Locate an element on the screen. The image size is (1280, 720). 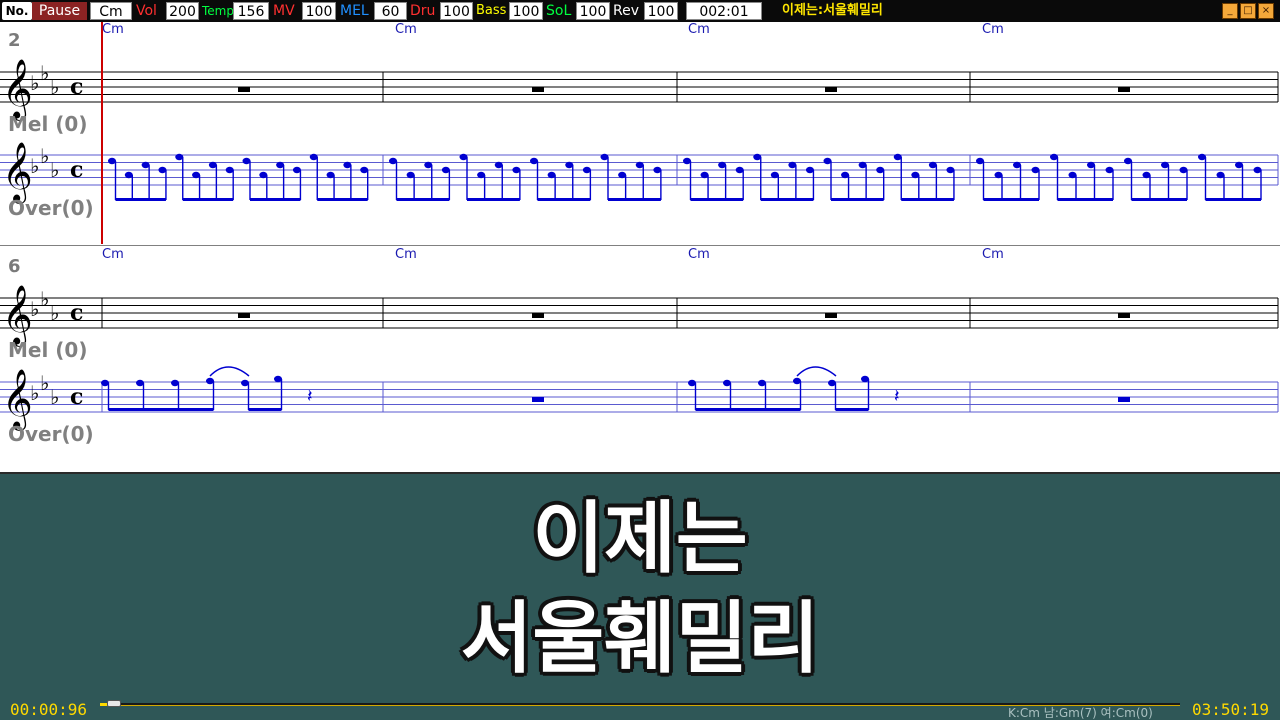
maximize-icon: □ is located at coordinates (1248, 11).